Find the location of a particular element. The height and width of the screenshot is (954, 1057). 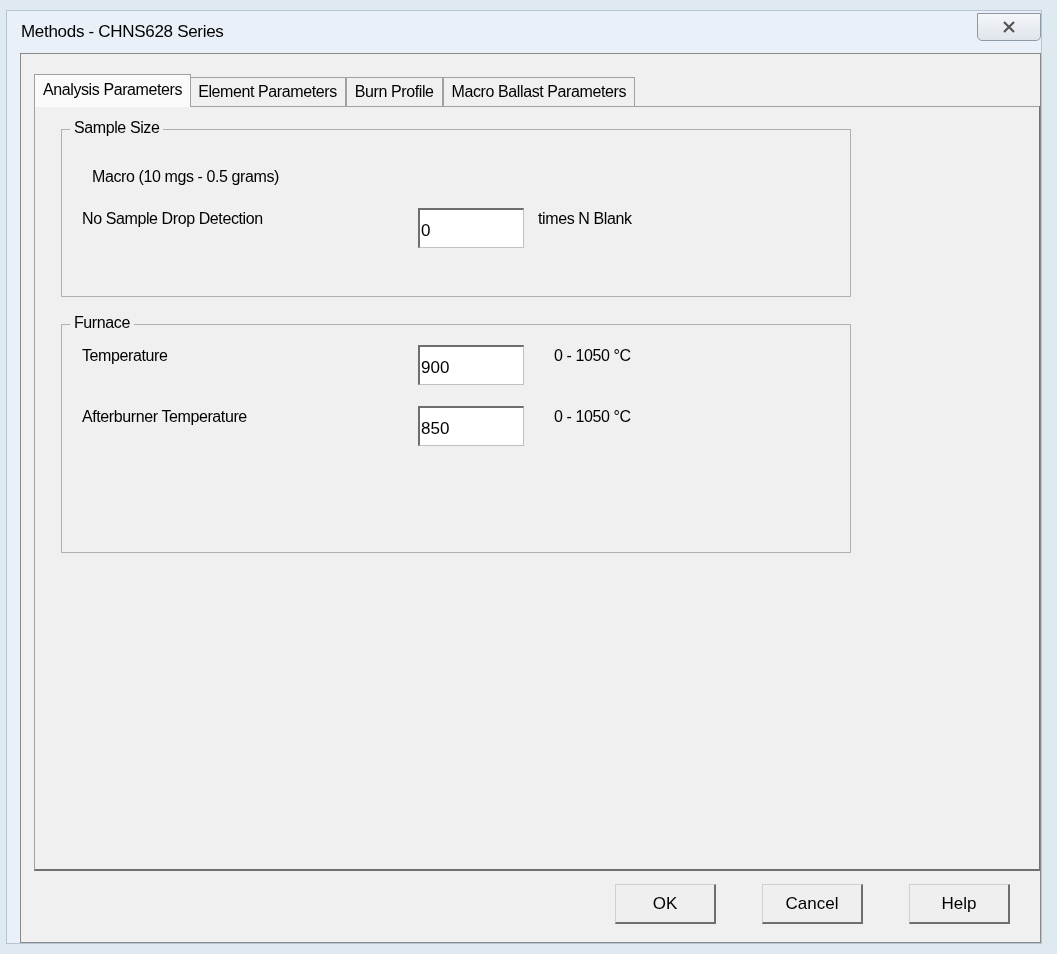

dialog-button: Cancel is located at coordinates (812, 904).